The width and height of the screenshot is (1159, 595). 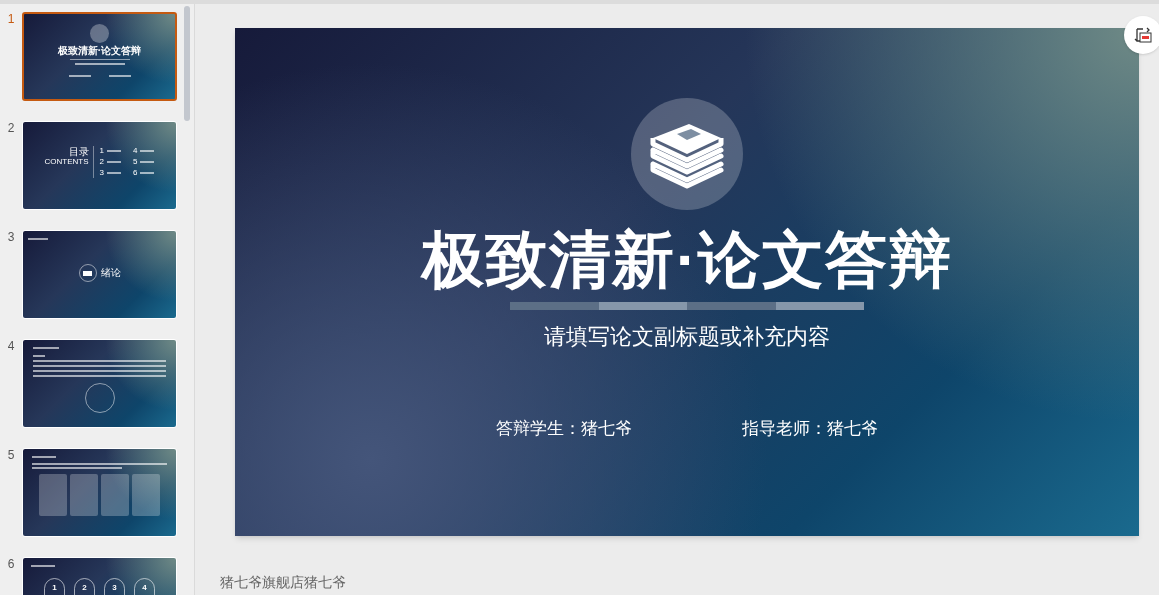 What do you see at coordinates (11, 19) in the screenshot?
I see `slide-number: 1` at bounding box center [11, 19].